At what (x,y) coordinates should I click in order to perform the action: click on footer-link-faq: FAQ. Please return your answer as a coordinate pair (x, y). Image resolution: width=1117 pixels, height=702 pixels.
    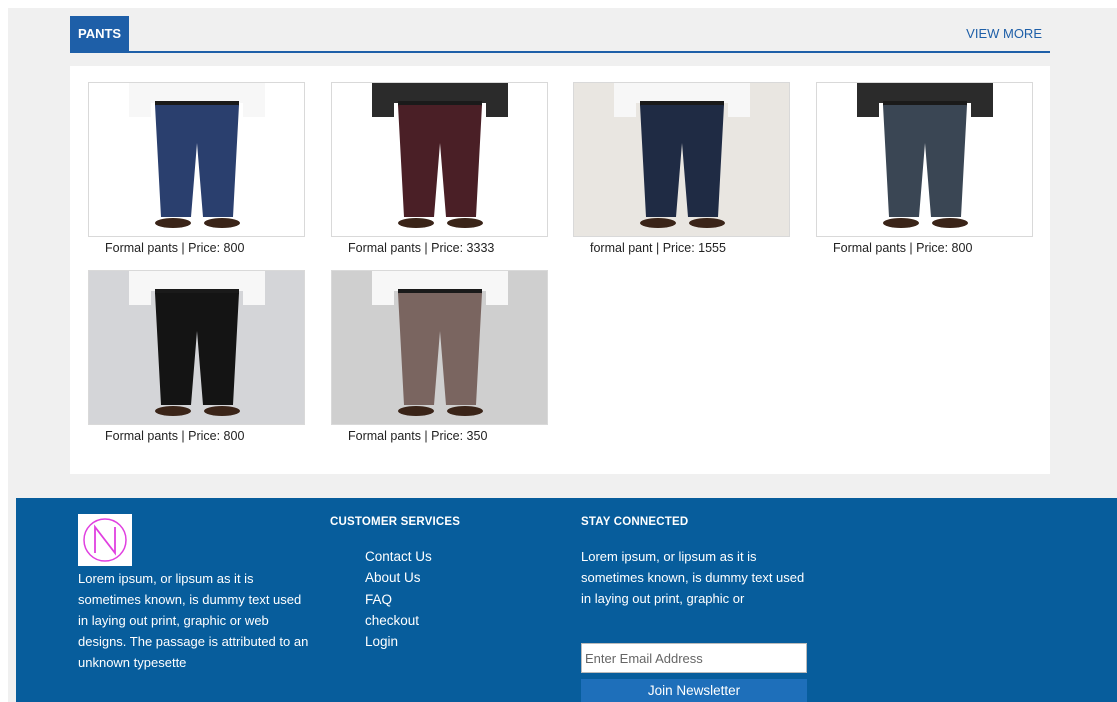
    Looking at the image, I should click on (398, 599).